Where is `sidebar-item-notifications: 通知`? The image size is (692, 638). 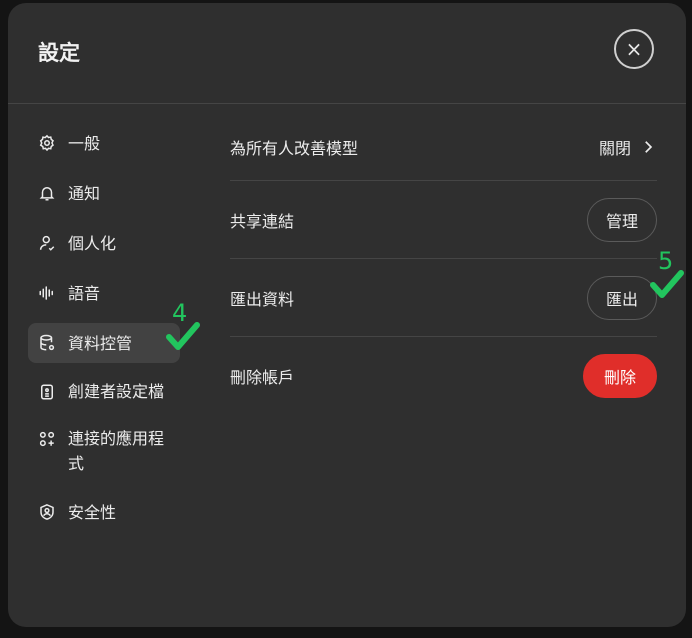 sidebar-item-notifications: 通知 is located at coordinates (104, 193).